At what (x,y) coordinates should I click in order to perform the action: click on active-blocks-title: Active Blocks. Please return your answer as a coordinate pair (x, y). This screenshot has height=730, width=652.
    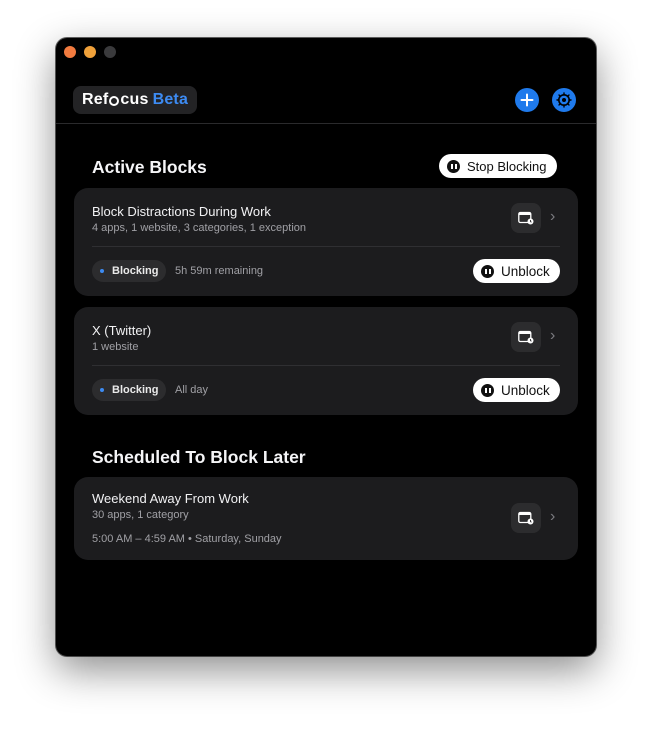
    Looking at the image, I should click on (149, 167).